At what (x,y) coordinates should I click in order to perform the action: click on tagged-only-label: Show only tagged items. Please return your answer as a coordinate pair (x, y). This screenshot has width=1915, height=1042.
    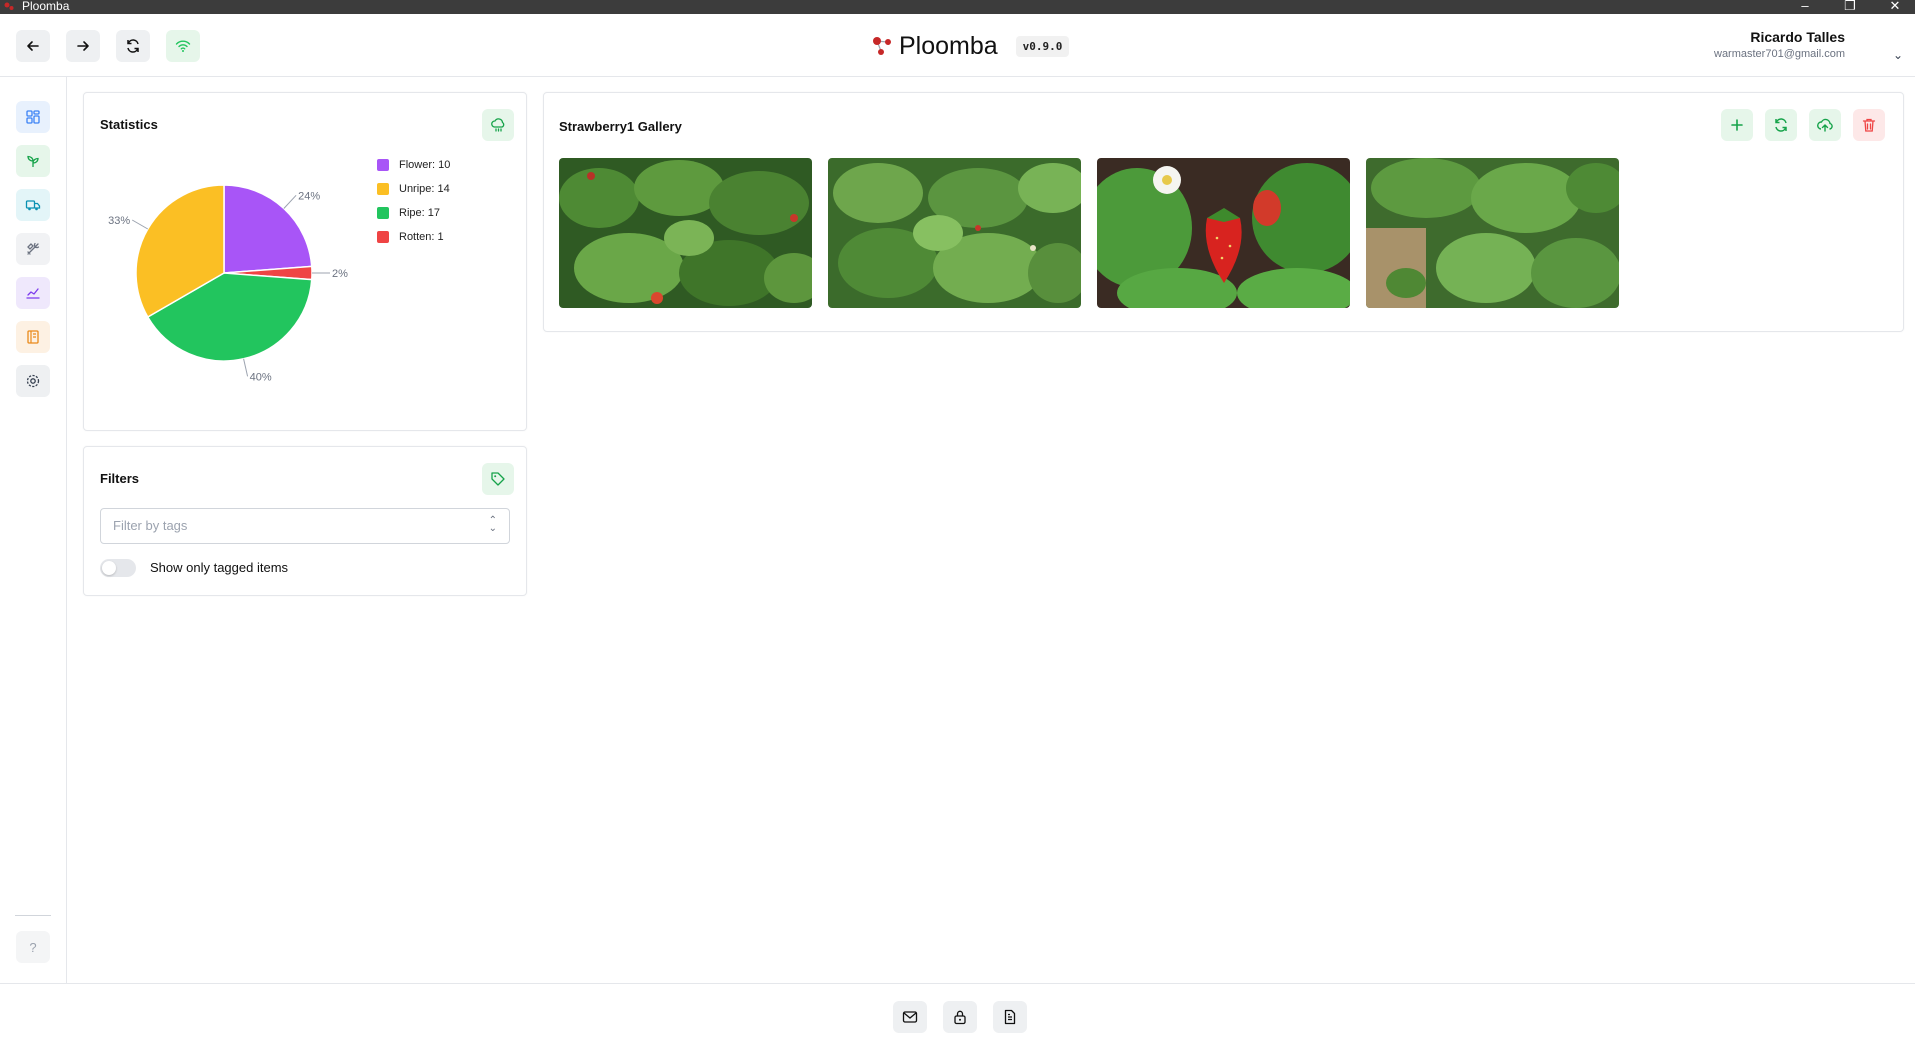
    Looking at the image, I should click on (219, 567).